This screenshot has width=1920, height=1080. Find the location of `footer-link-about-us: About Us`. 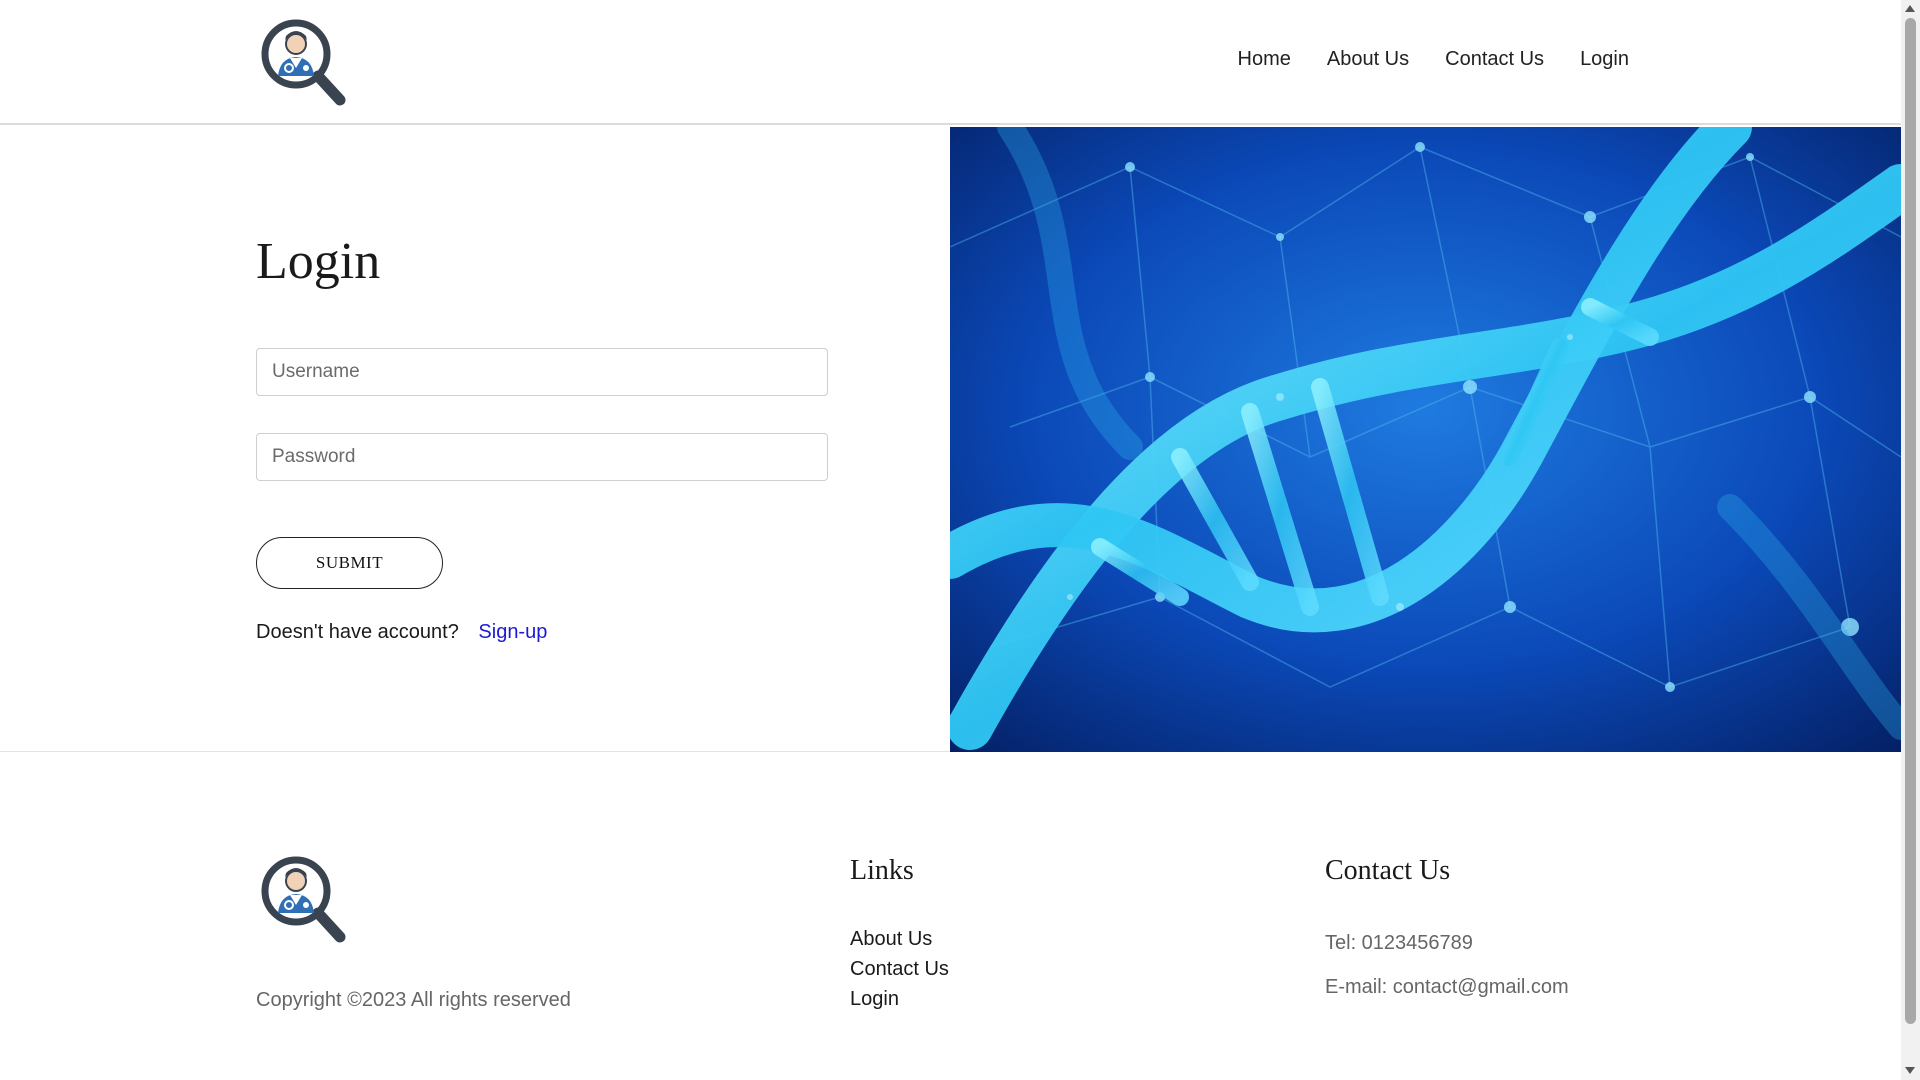

footer-link-about-us: About Us is located at coordinates (899, 939).